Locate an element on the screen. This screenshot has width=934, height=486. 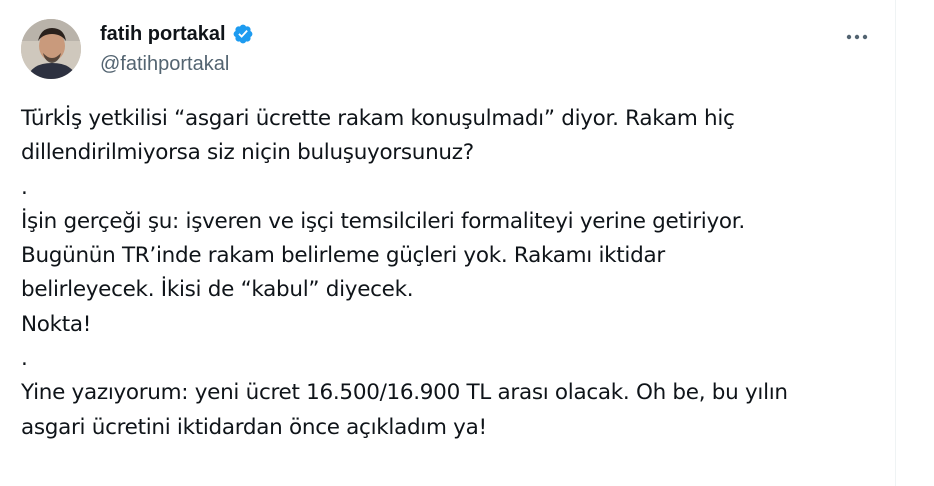
author-name-row: fatih portakal is located at coordinates (177, 34).